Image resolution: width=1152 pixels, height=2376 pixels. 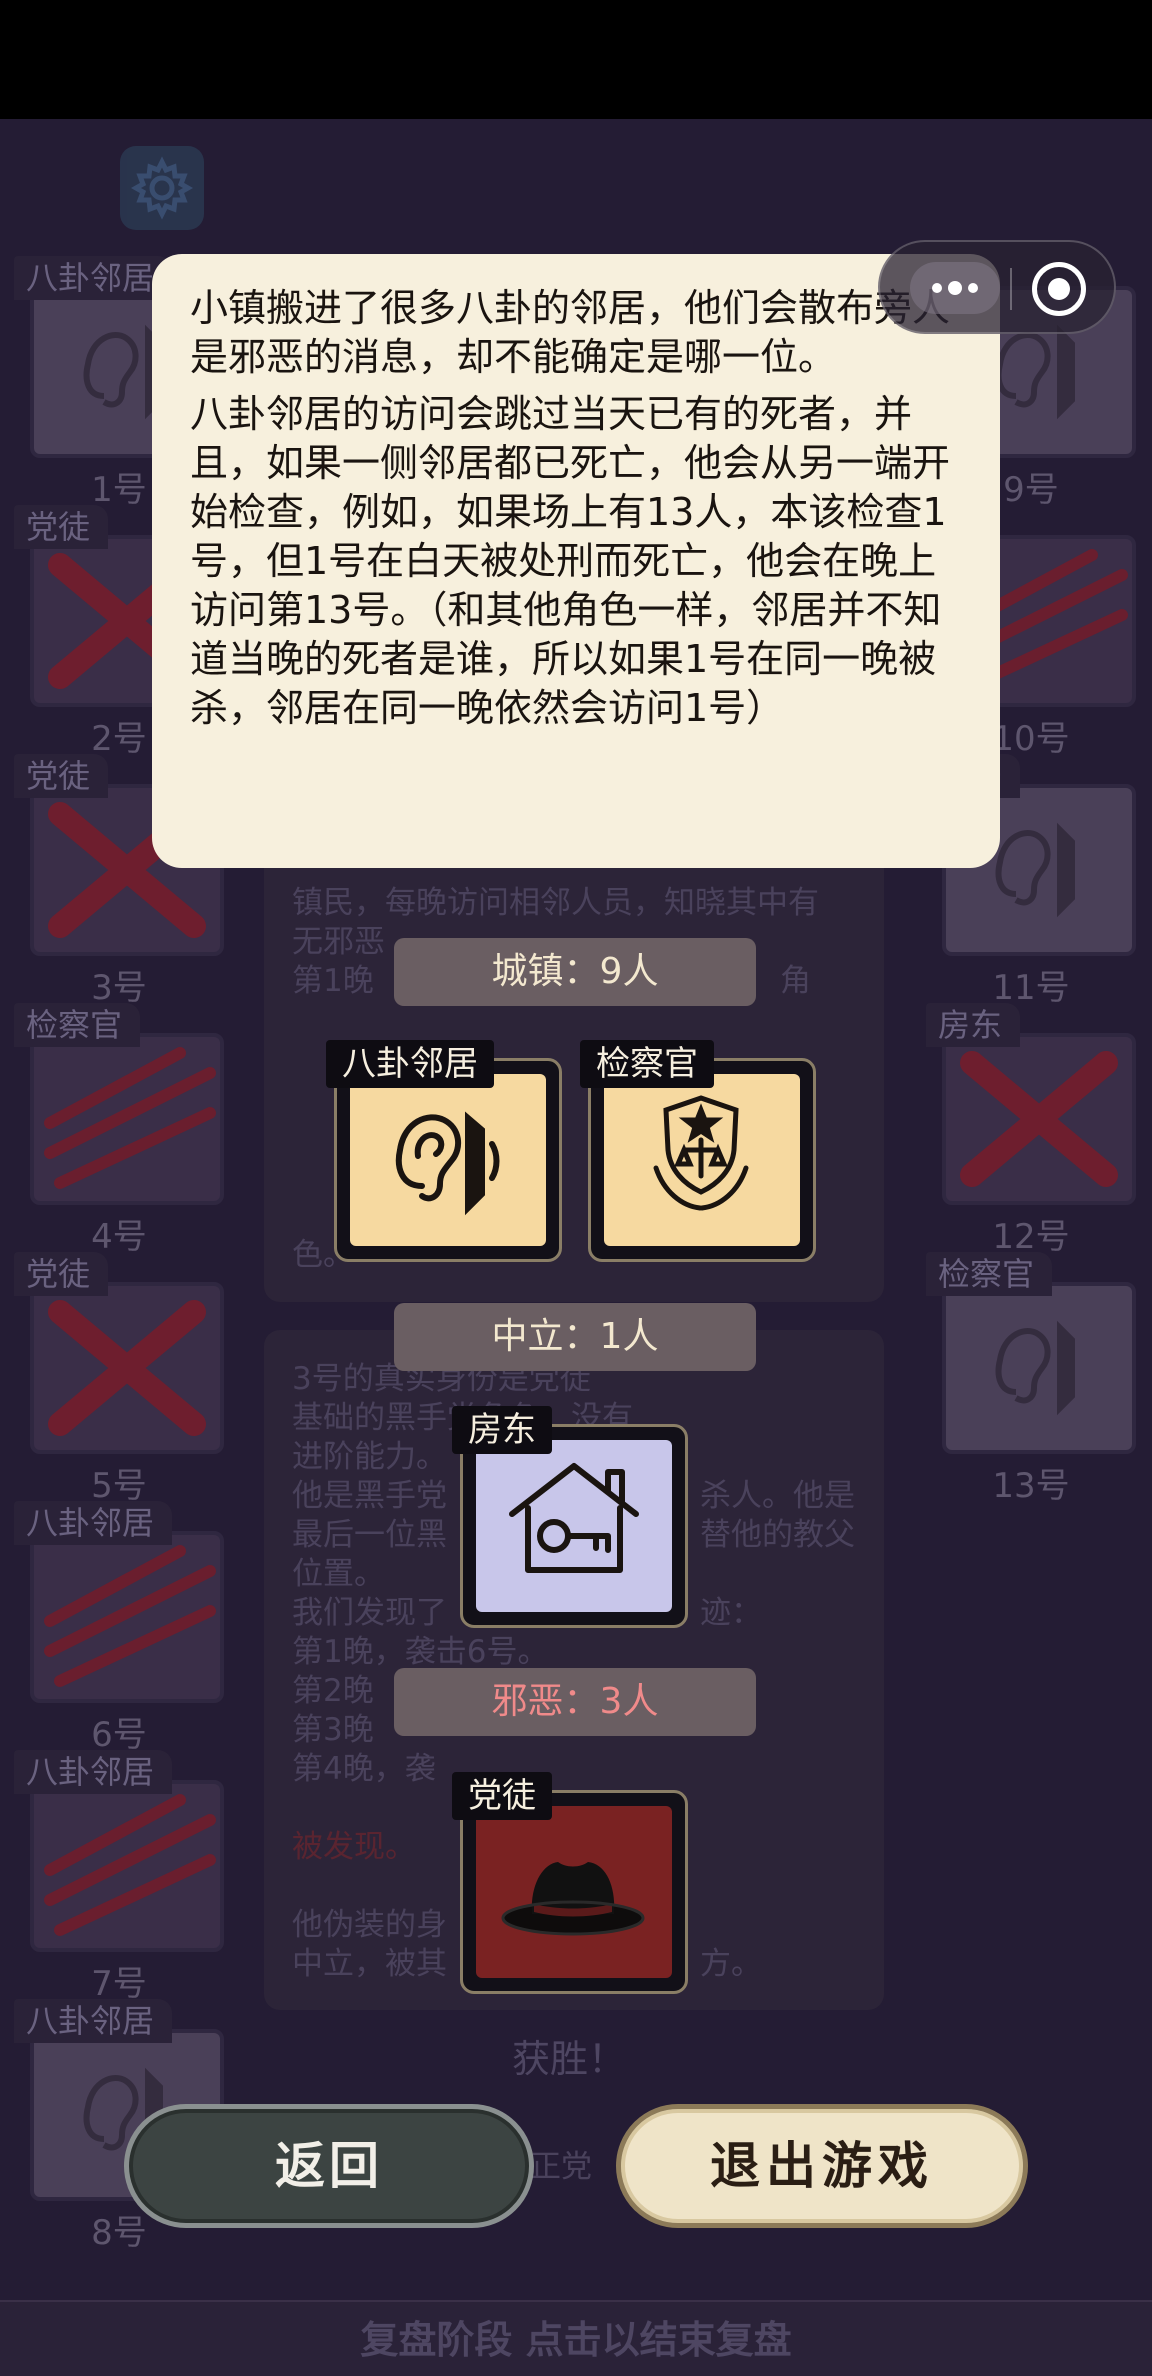 I want to click on ghost-desc-line: 被发现。, so click(x=354, y=1847).